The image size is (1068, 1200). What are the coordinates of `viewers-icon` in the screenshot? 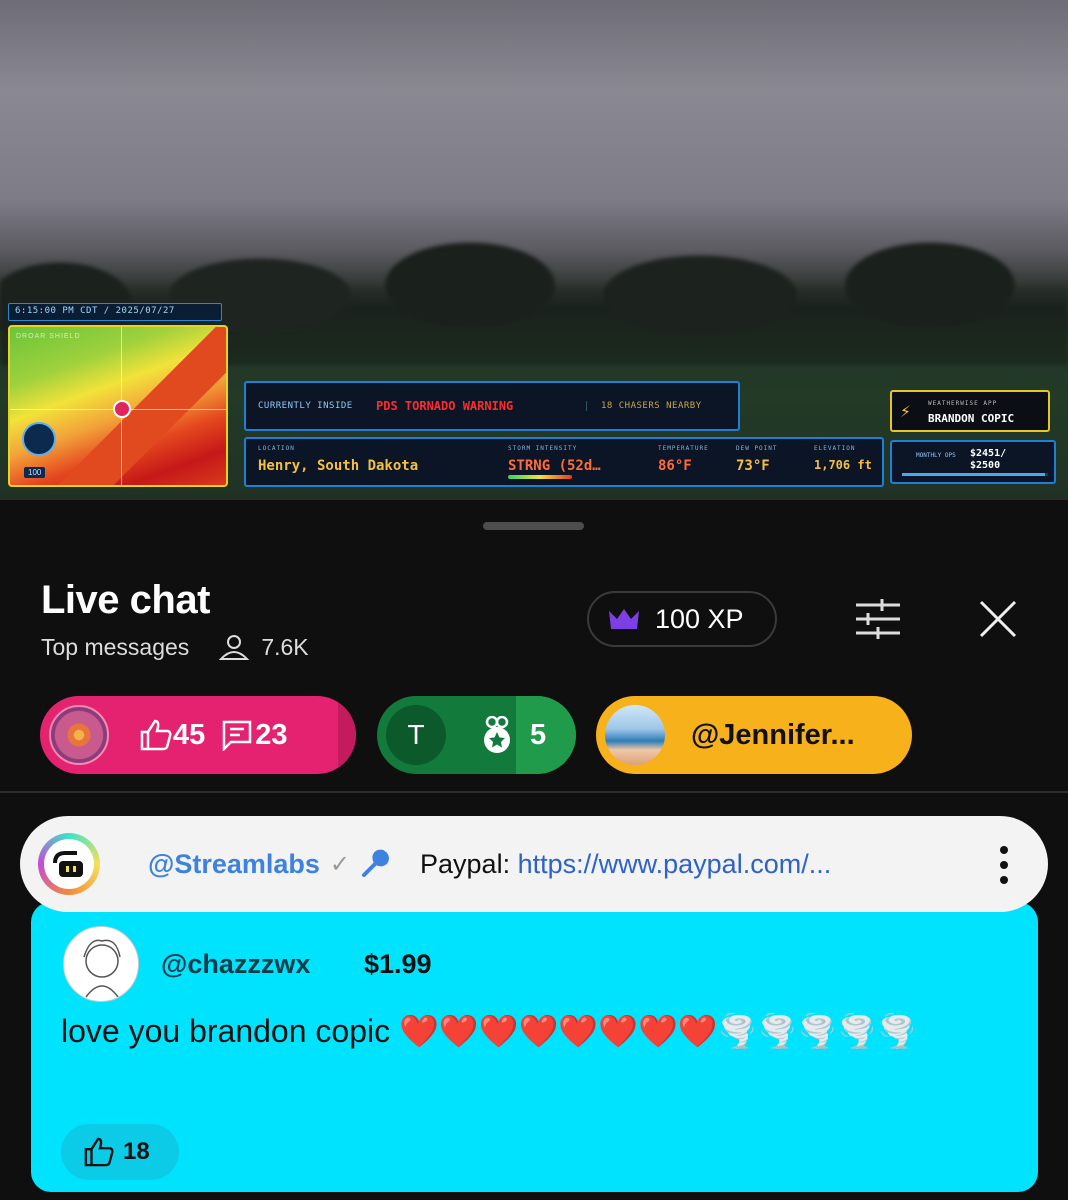 It's located at (234, 647).